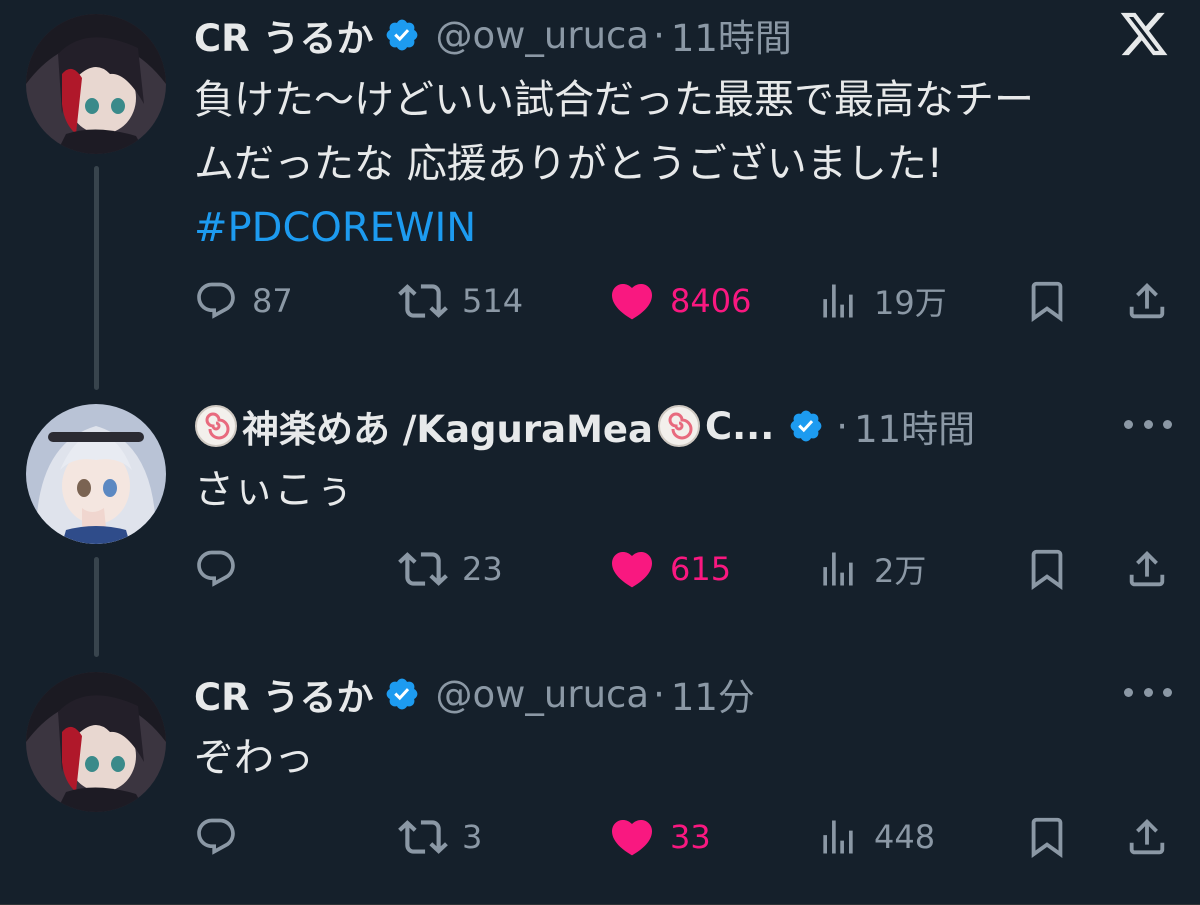 The image size is (1200, 905). I want to click on repost-button: 514, so click(460, 301).